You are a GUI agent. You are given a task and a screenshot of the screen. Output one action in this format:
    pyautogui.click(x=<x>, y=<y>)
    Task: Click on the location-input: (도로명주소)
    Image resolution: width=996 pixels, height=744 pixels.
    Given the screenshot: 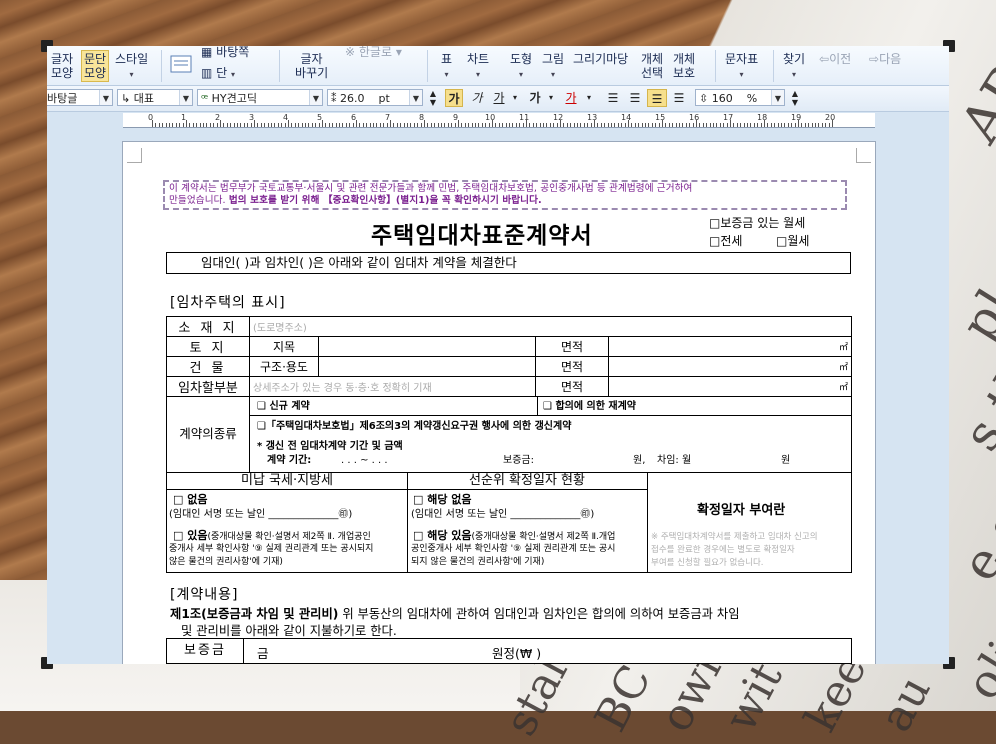 What is the action you would take?
    pyautogui.click(x=550, y=326)
    